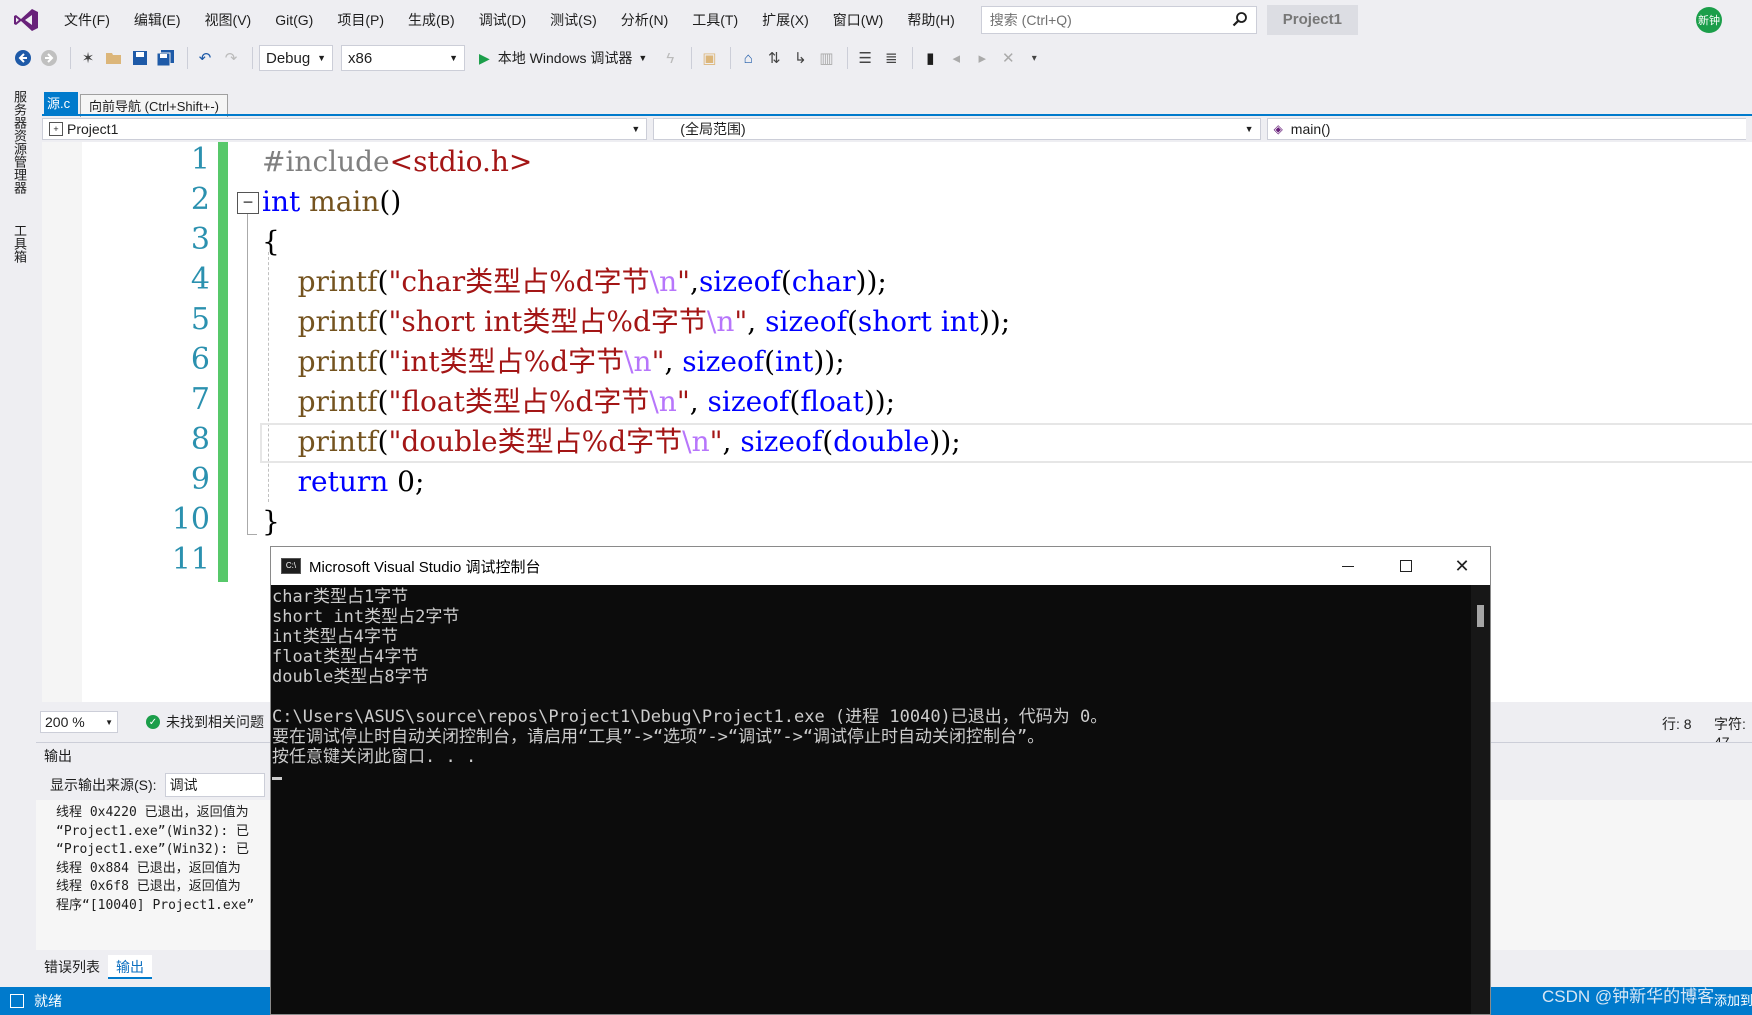  I want to click on menu-git: Git(G), so click(294, 20).